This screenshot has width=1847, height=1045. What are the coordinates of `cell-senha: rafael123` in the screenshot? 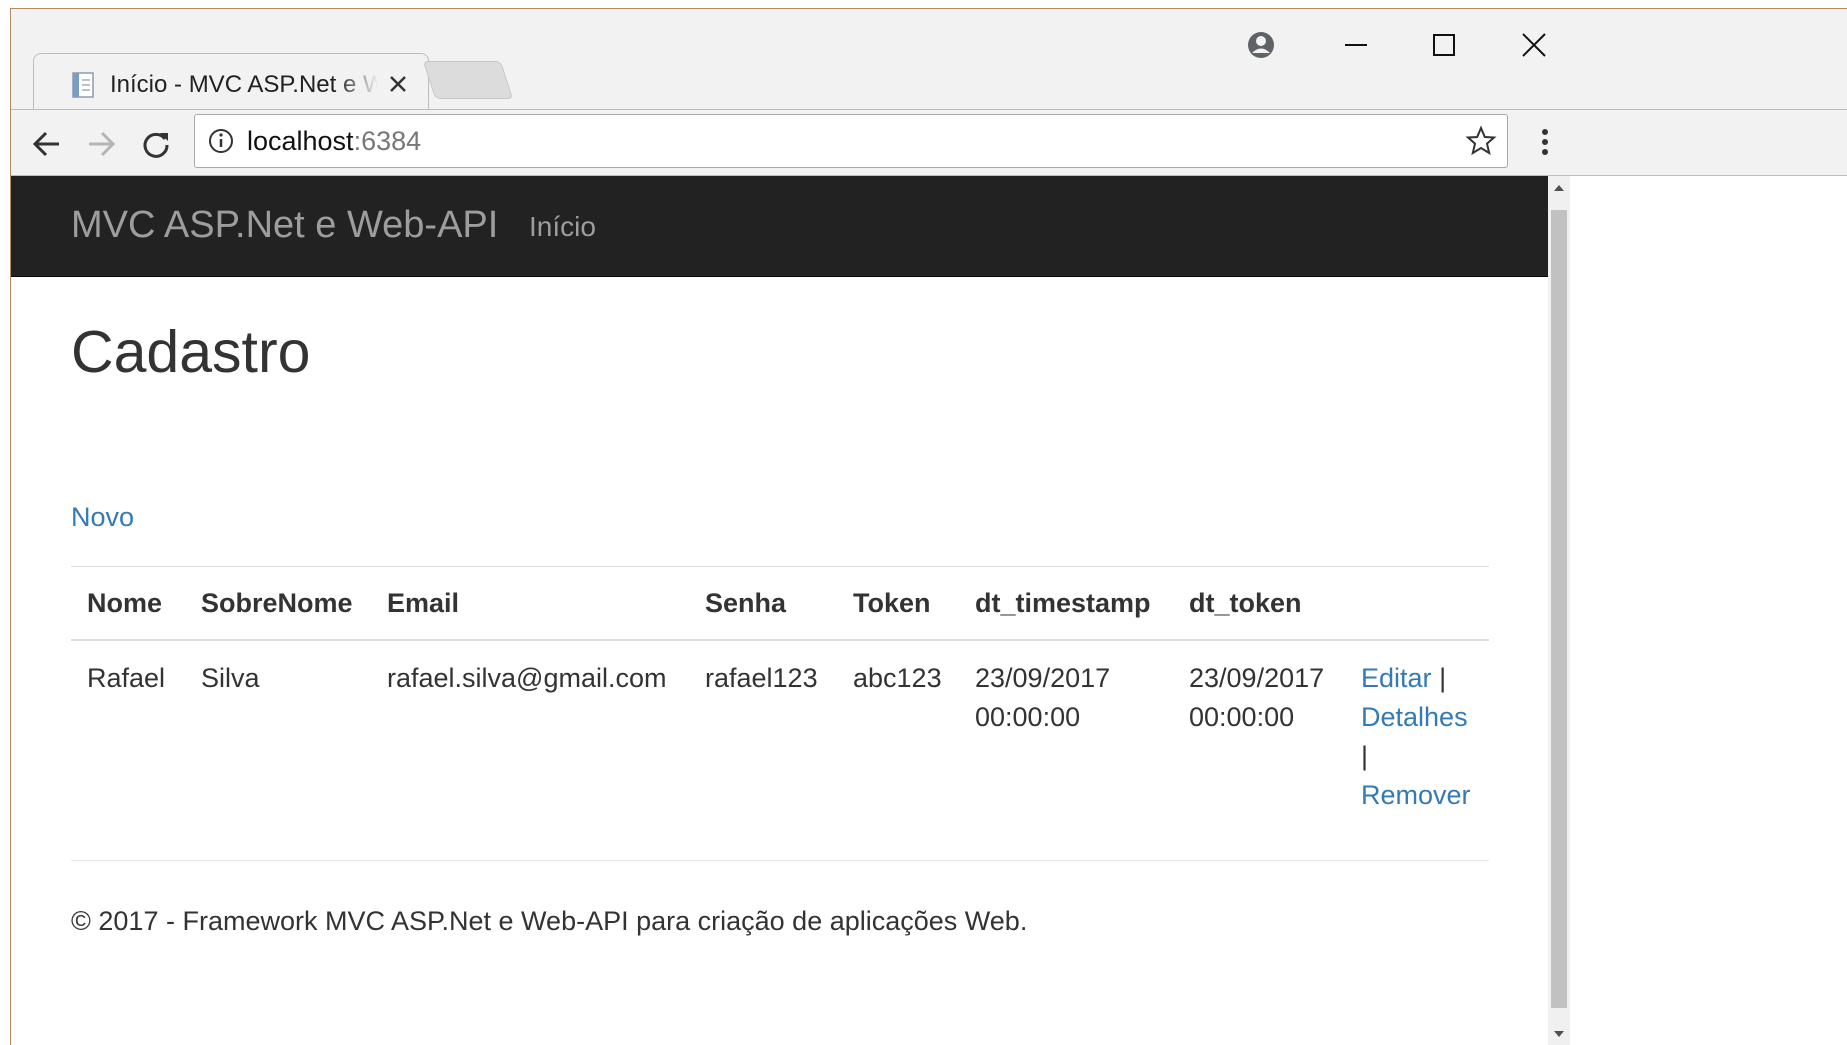 It's located at (761, 678).